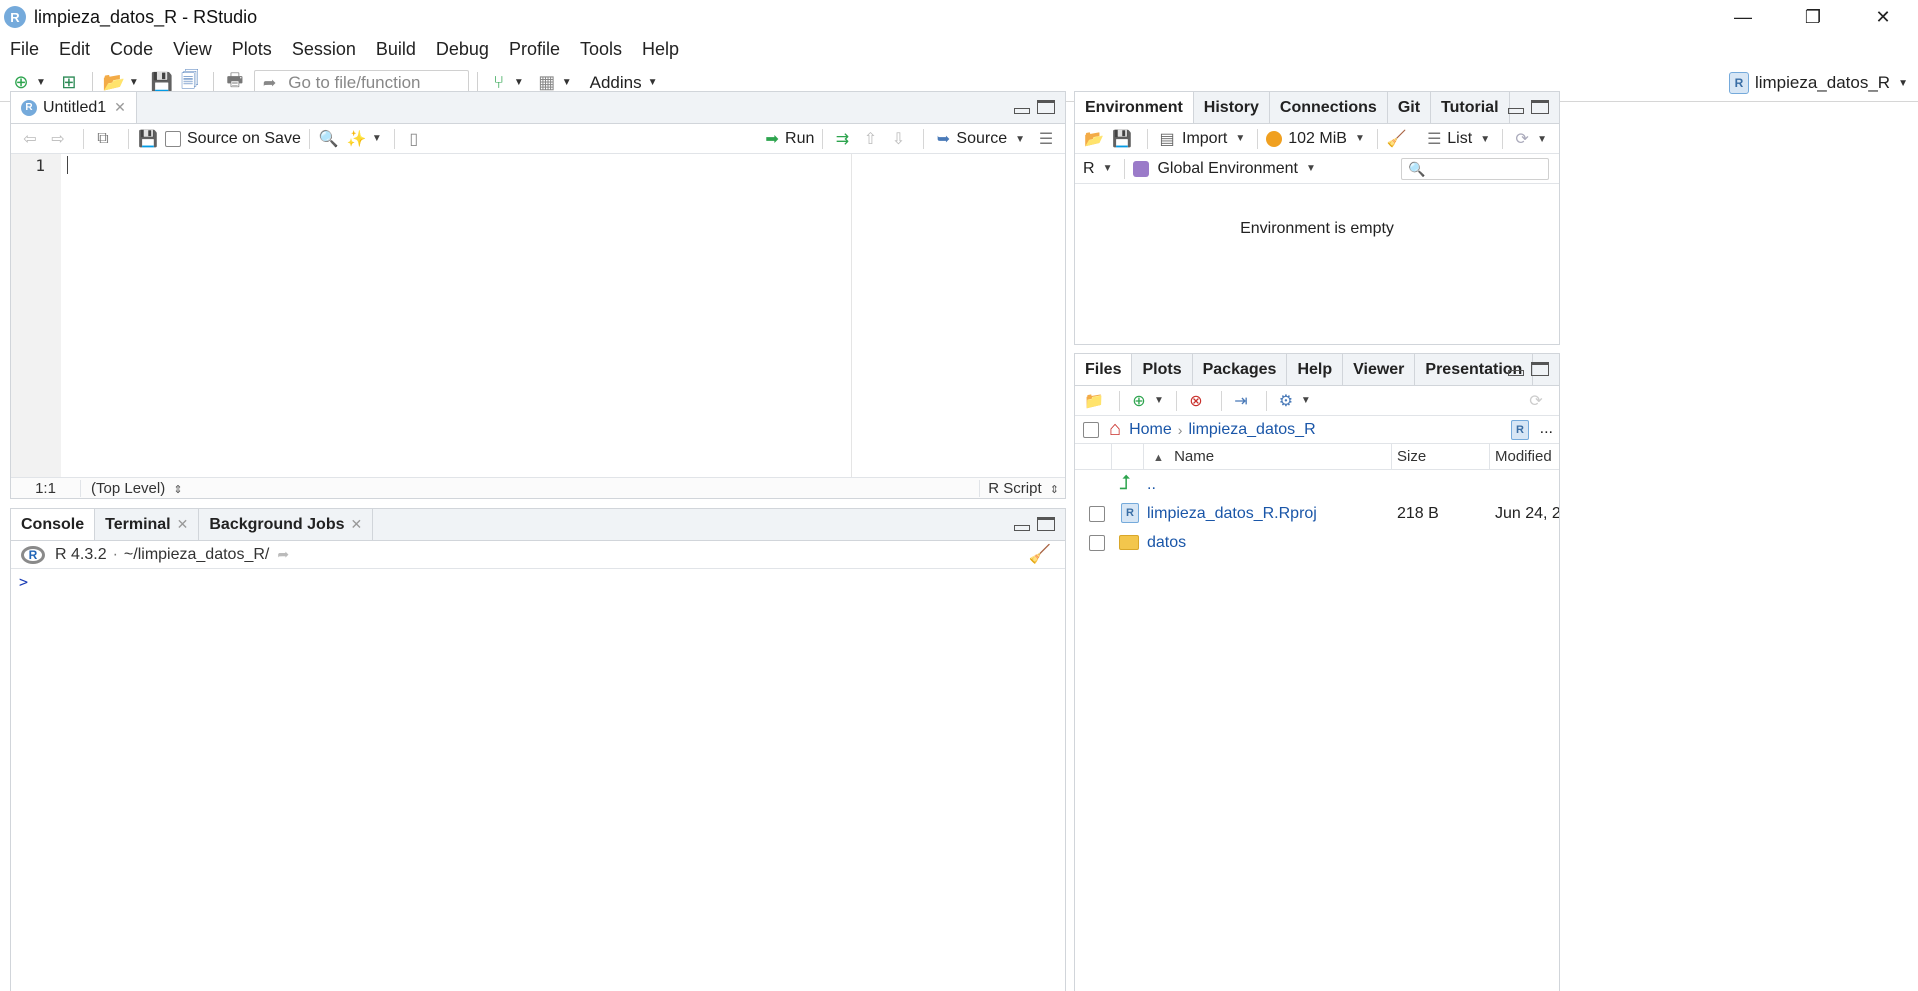  I want to click on new-folder-icon: 📁, so click(1094, 401).